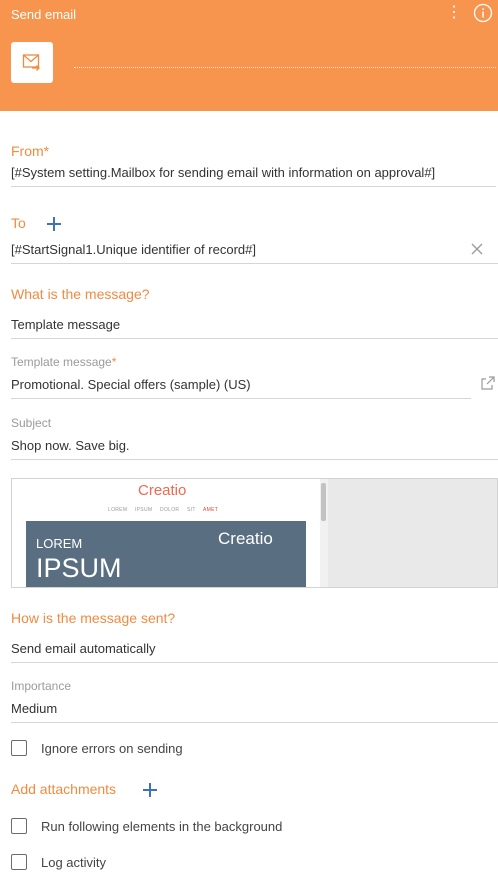 The height and width of the screenshot is (879, 498). What do you see at coordinates (18, 223) in the screenshot?
I see `to-label: To` at bounding box center [18, 223].